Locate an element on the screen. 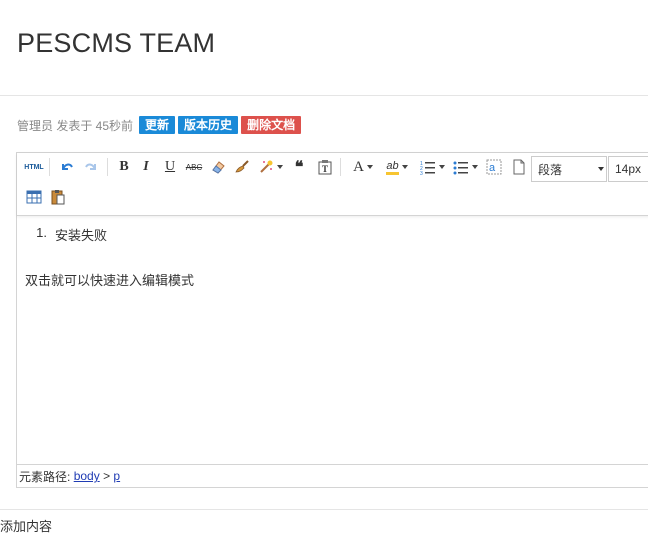 The width and height of the screenshot is (648, 535). paste-text-button: T is located at coordinates (325, 167).